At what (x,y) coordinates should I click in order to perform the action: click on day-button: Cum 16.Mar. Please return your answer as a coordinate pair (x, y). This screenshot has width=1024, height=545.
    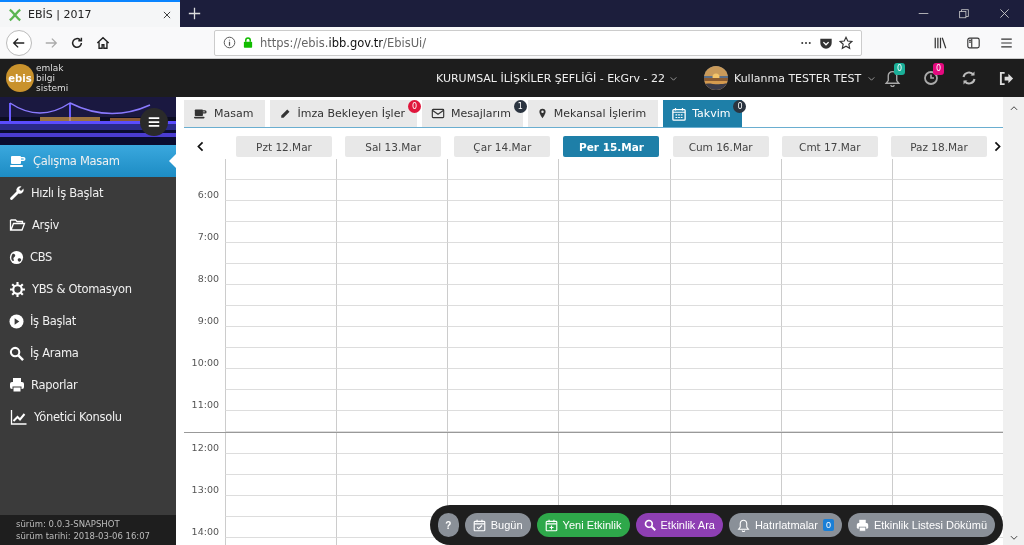
    Looking at the image, I should click on (720, 146).